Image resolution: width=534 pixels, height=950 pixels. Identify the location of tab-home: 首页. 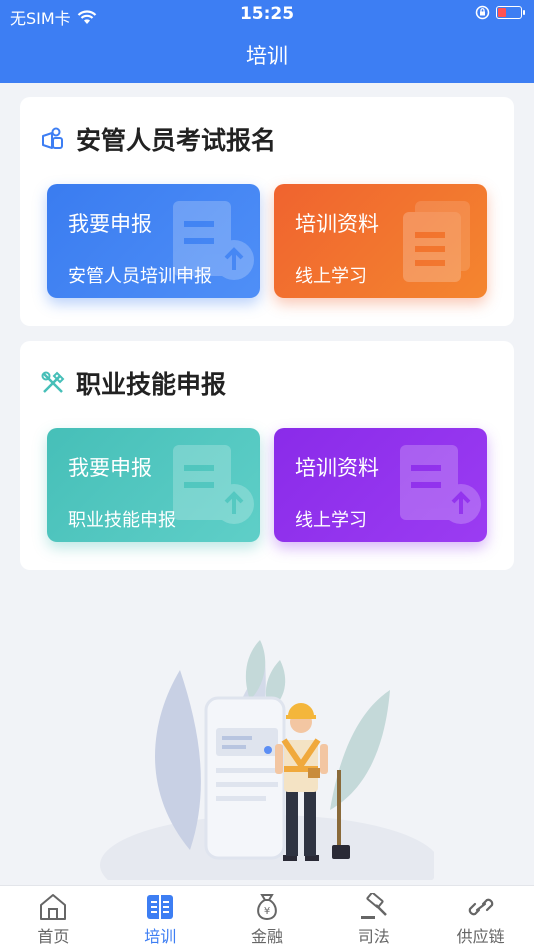
(53, 918).